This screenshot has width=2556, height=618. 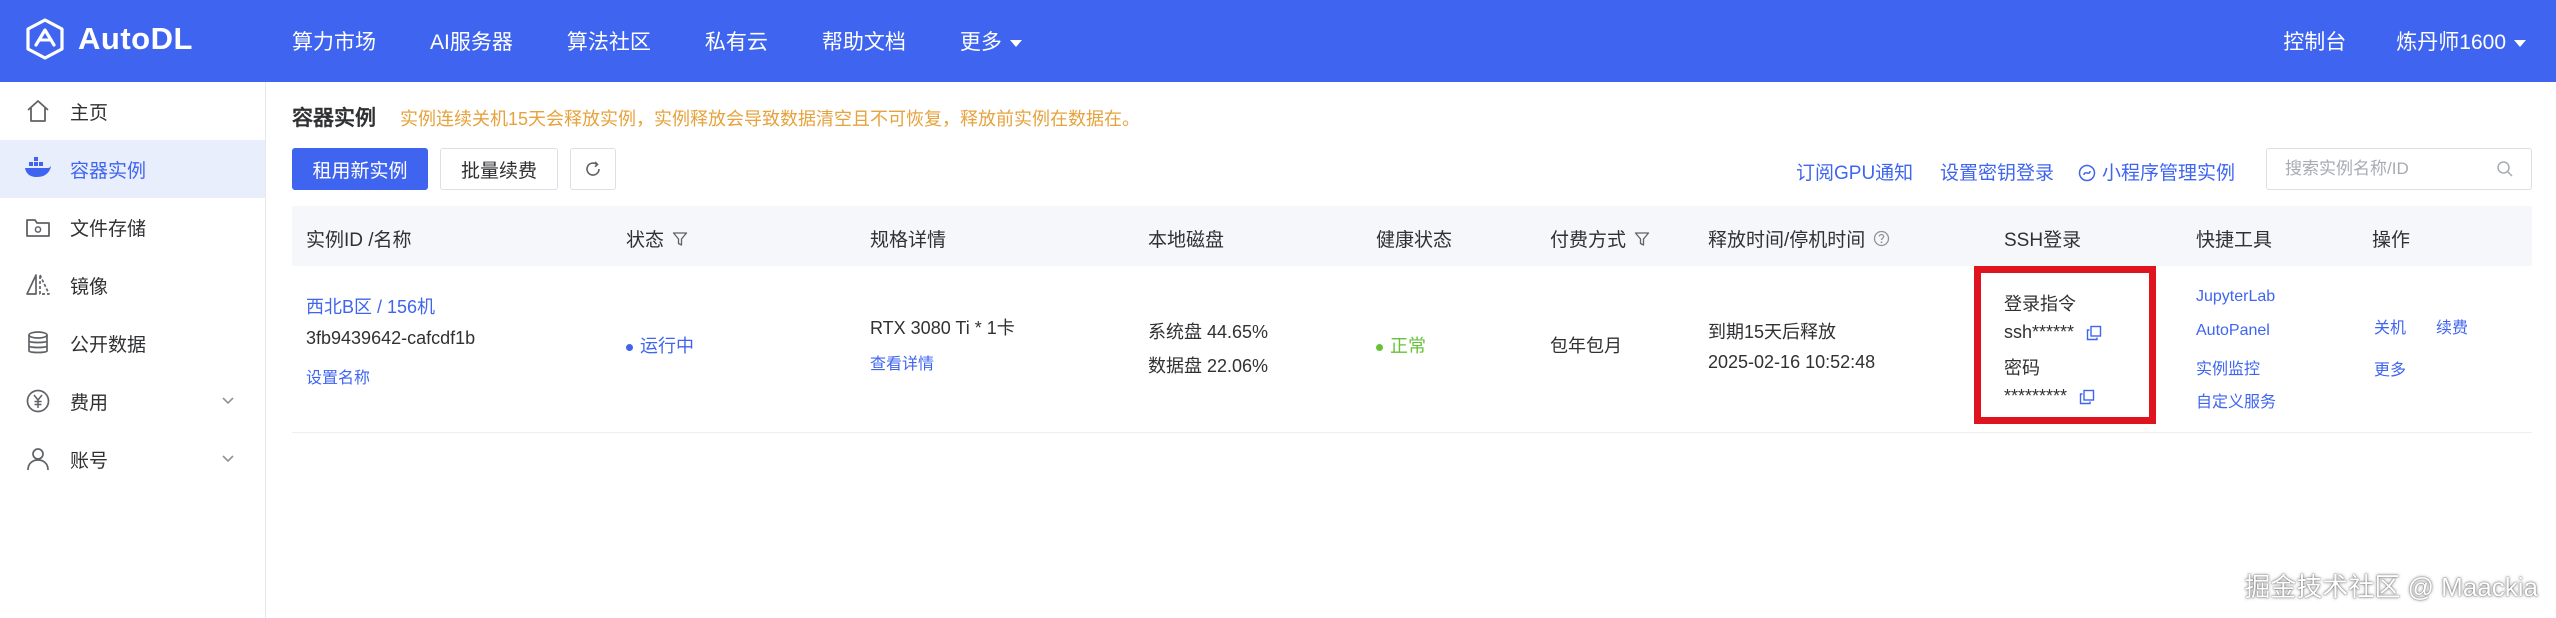 I want to click on brand-logo: AutoDL, so click(x=108, y=39).